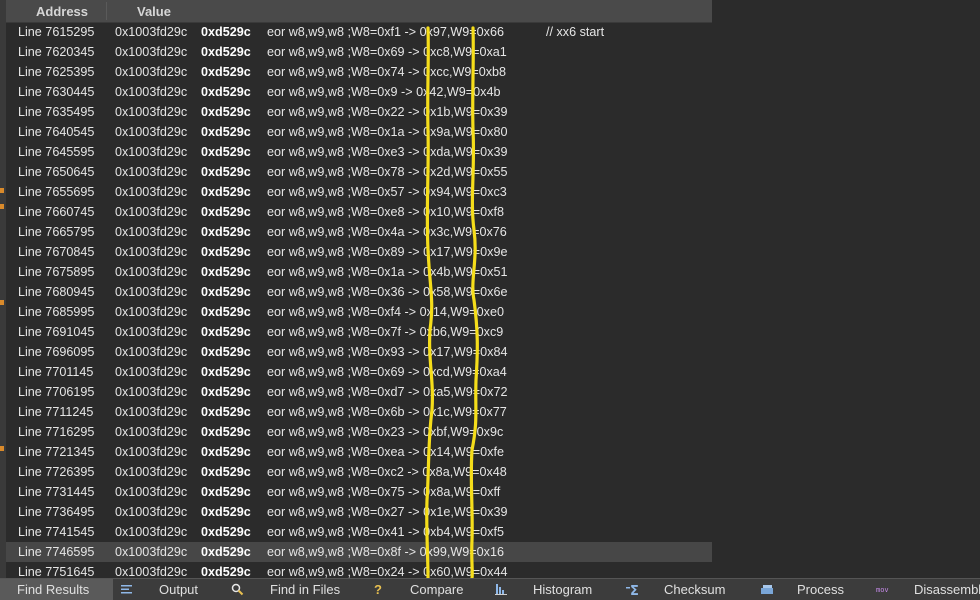 The height and width of the screenshot is (600, 980). What do you see at coordinates (385, 332) in the screenshot?
I see `instruction-cell: eor w8,w9,w8 ;W8=0x7f -> 0xb6,W9=0xc9` at bounding box center [385, 332].